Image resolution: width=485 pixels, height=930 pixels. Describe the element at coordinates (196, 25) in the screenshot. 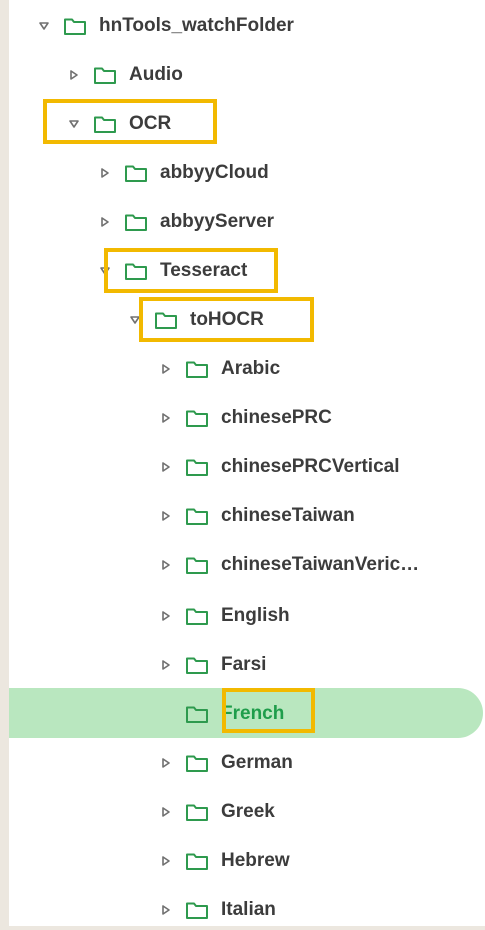

I see `tree-item-label: hnTools_watchFolder` at that location.